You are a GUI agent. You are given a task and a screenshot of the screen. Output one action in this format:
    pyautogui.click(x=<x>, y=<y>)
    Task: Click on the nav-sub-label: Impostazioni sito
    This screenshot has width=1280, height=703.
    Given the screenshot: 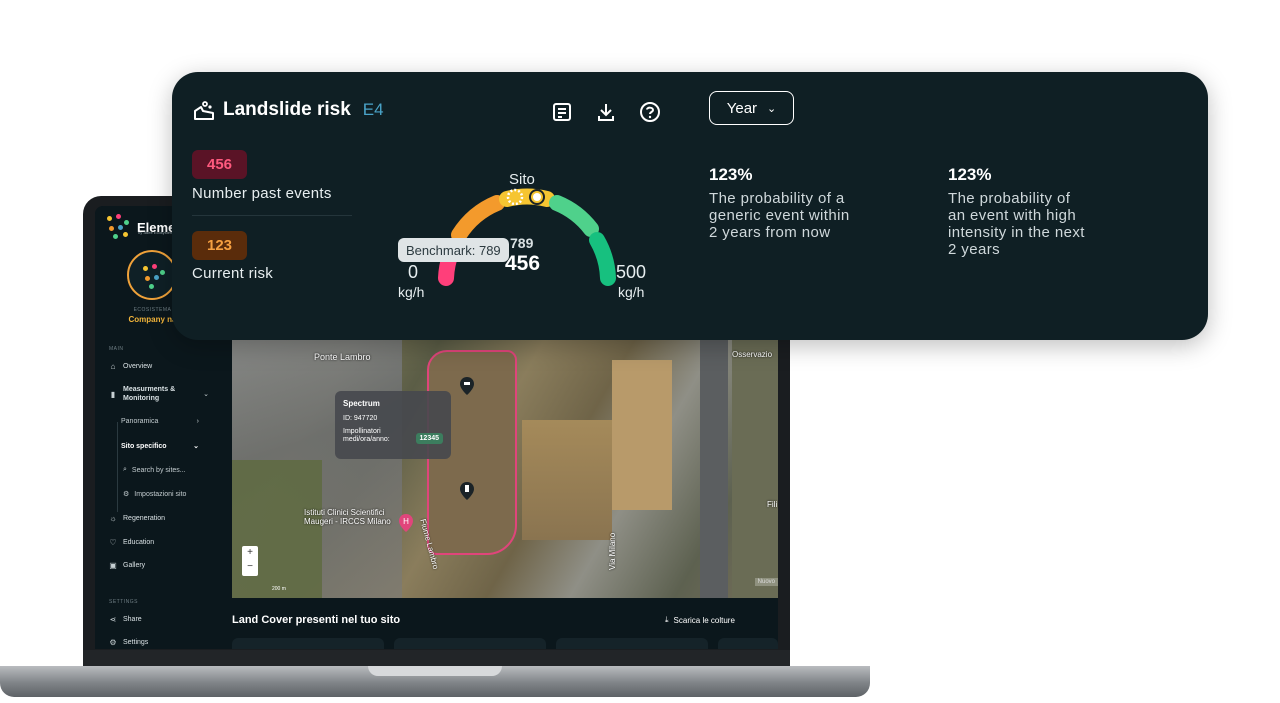 What is the action you would take?
    pyautogui.click(x=160, y=494)
    